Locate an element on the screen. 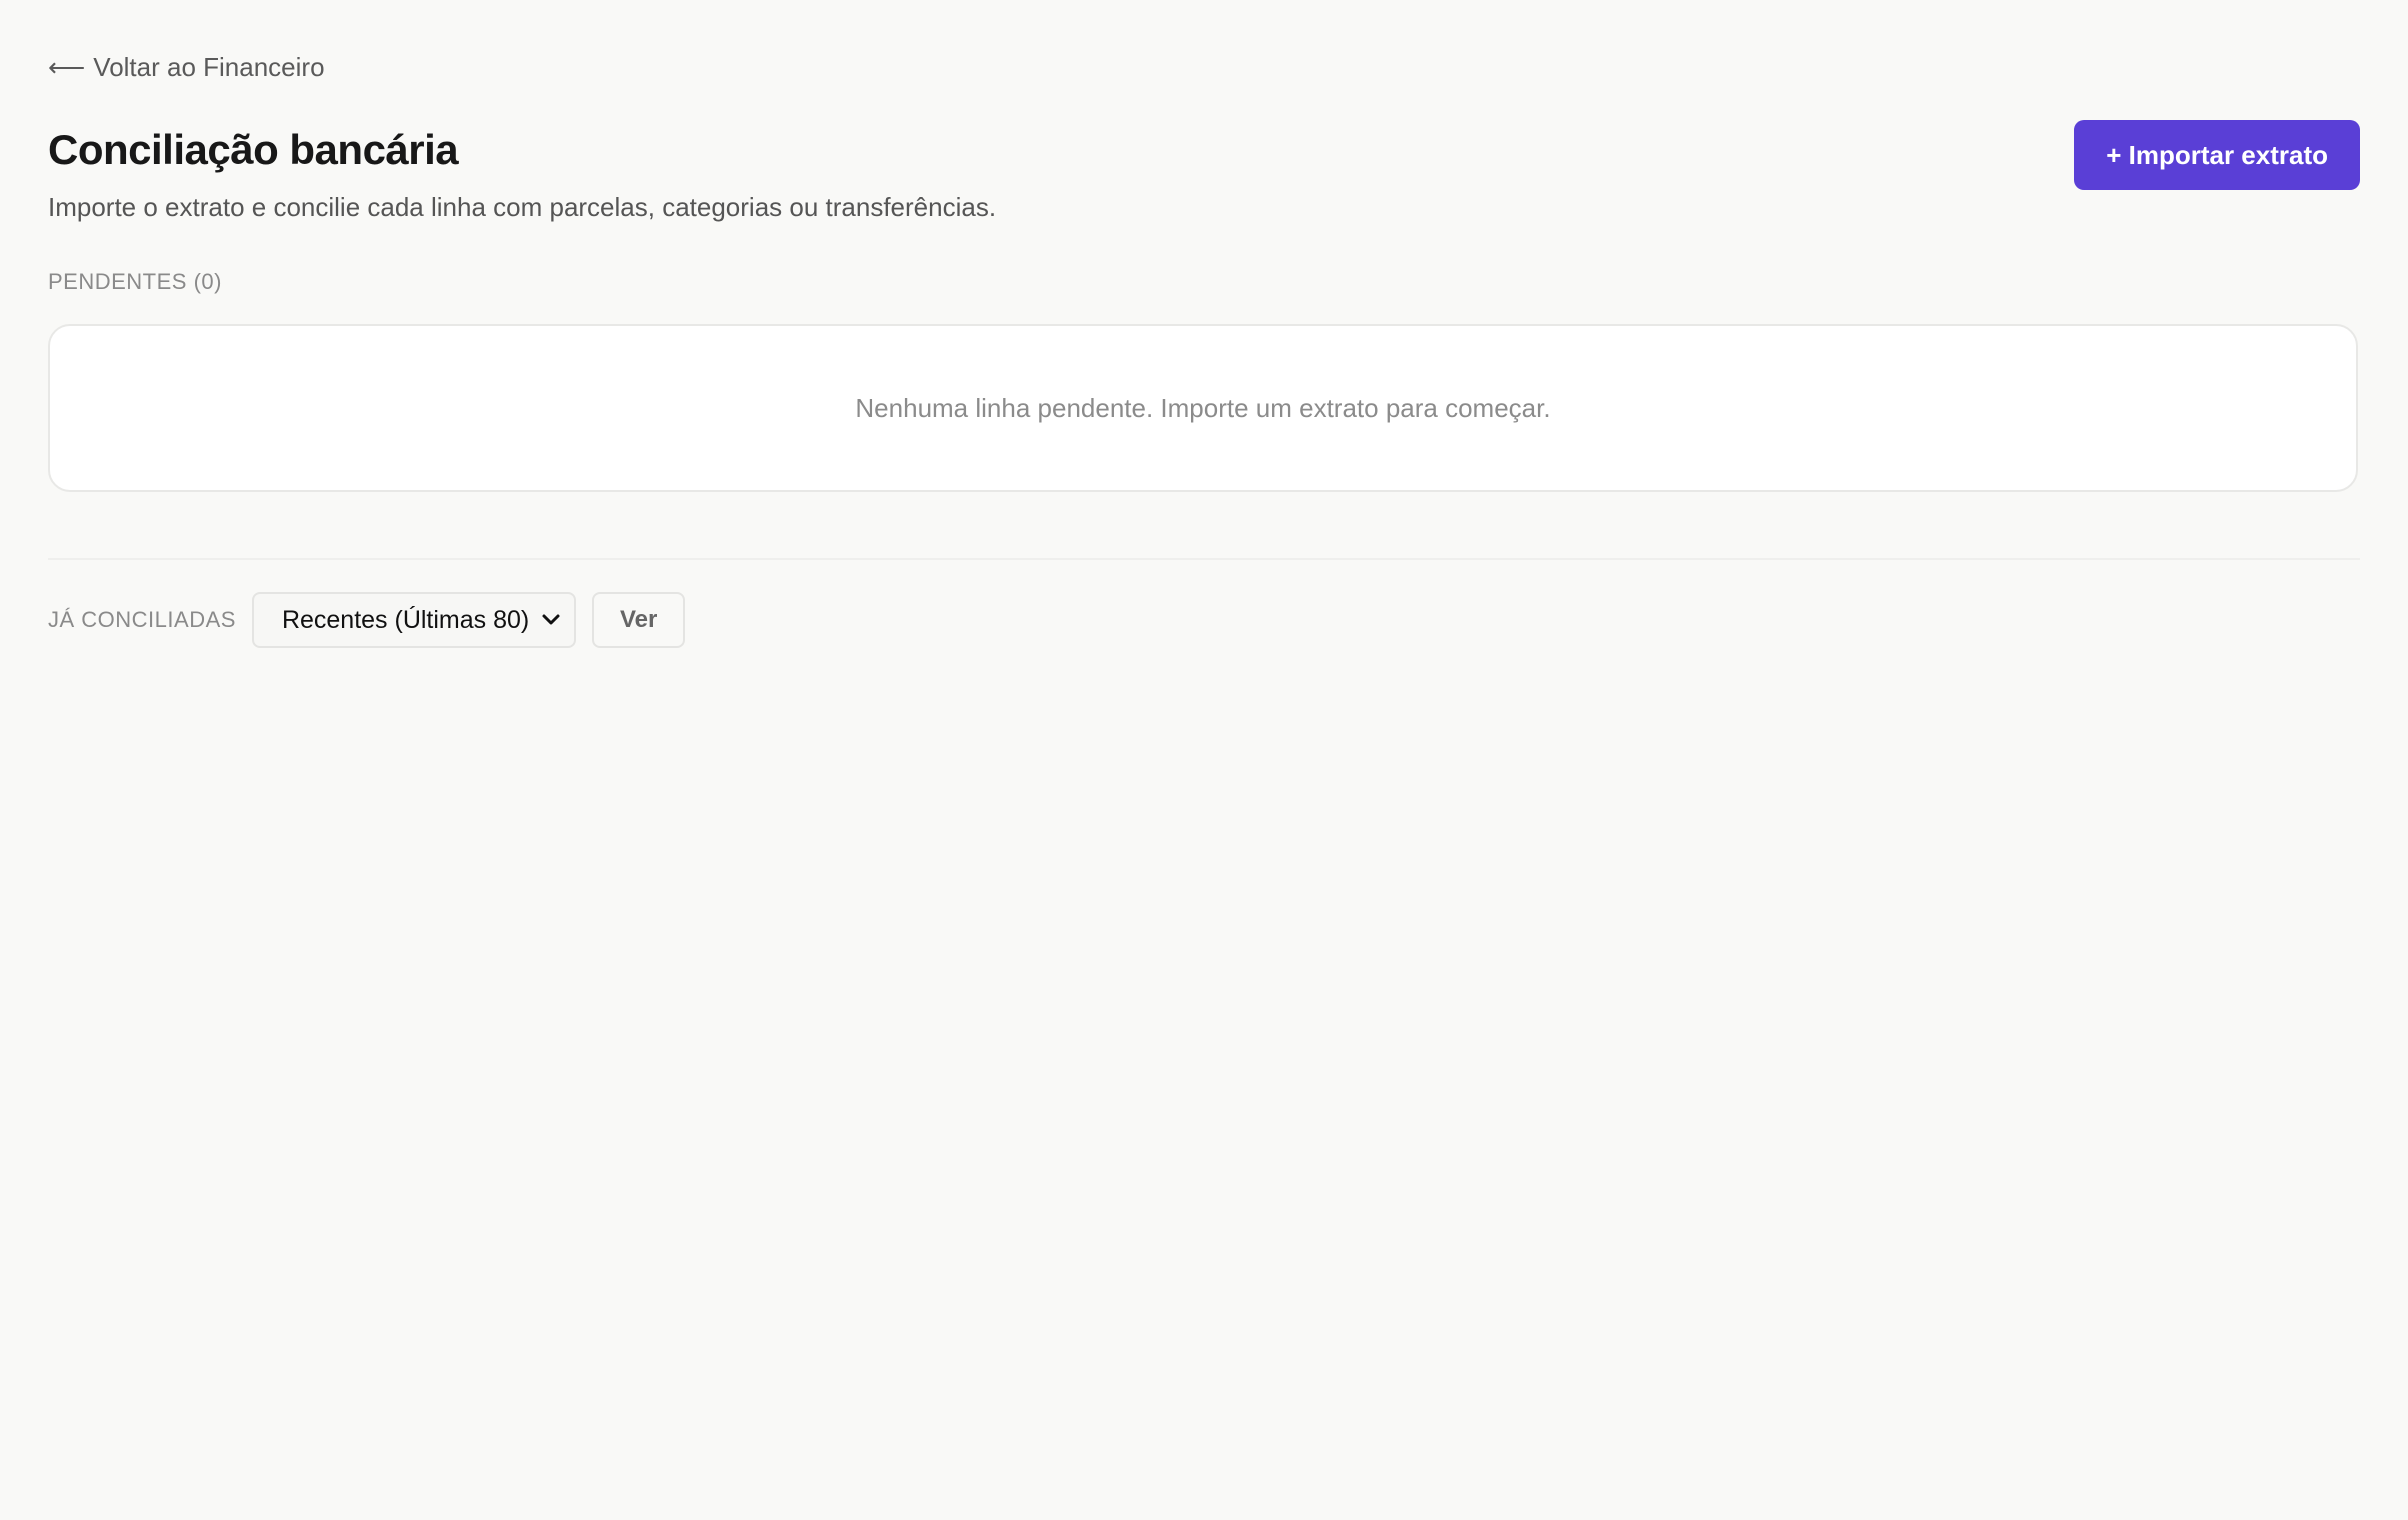 This screenshot has height=1520, width=2408. pending-section-label: PENDENTES (0) is located at coordinates (135, 281).